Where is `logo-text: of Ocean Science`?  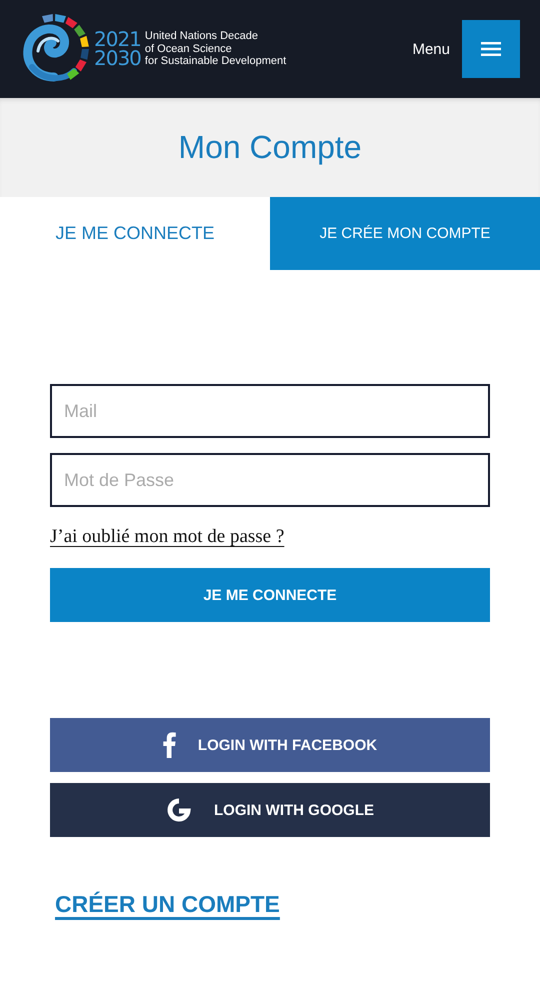 logo-text: of Ocean Science is located at coordinates (188, 49).